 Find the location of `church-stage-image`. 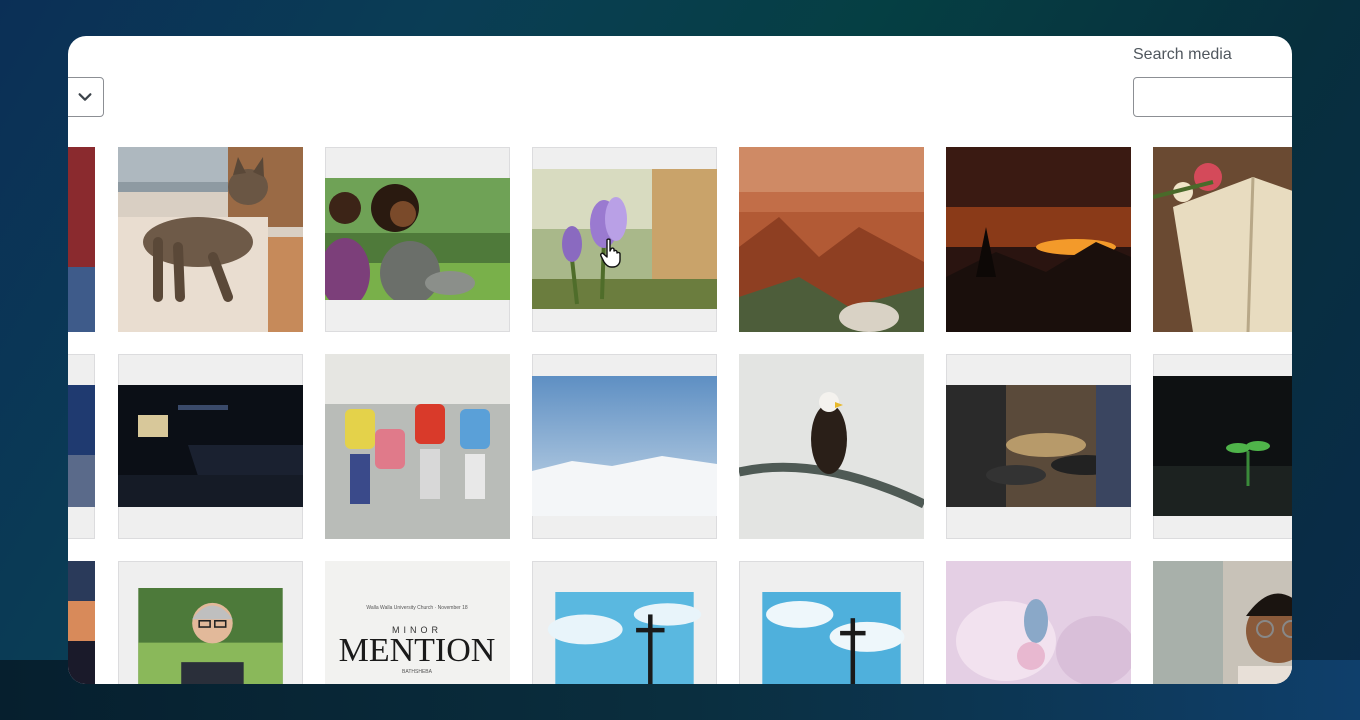

church-stage-image is located at coordinates (210, 446).